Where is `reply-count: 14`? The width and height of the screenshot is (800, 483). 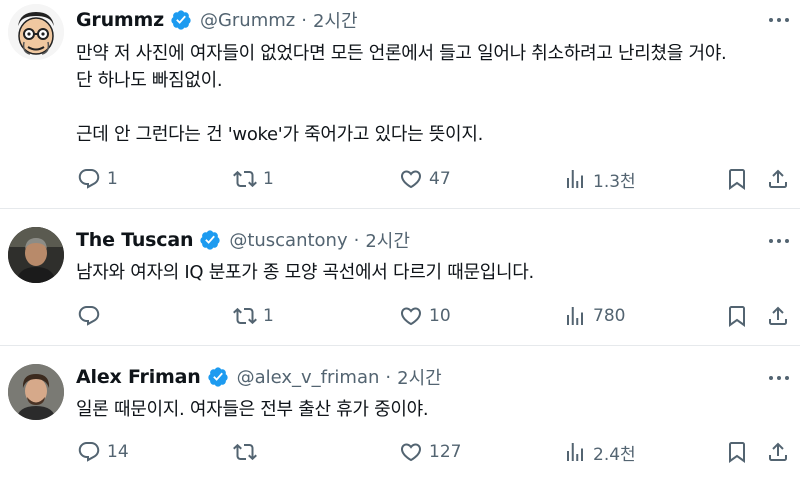 reply-count: 14 is located at coordinates (118, 452).